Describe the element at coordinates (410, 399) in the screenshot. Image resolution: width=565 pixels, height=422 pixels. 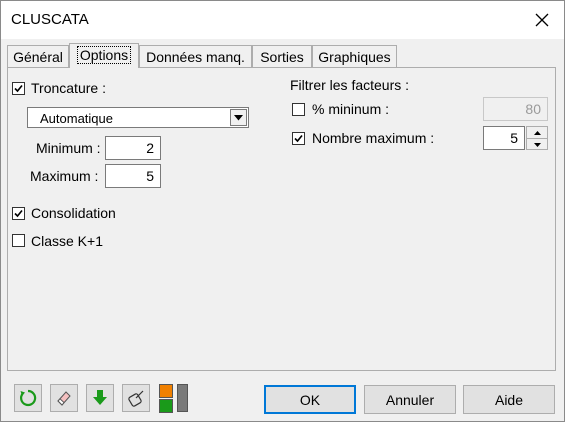
I see `cancel-button: Annuler` at that location.